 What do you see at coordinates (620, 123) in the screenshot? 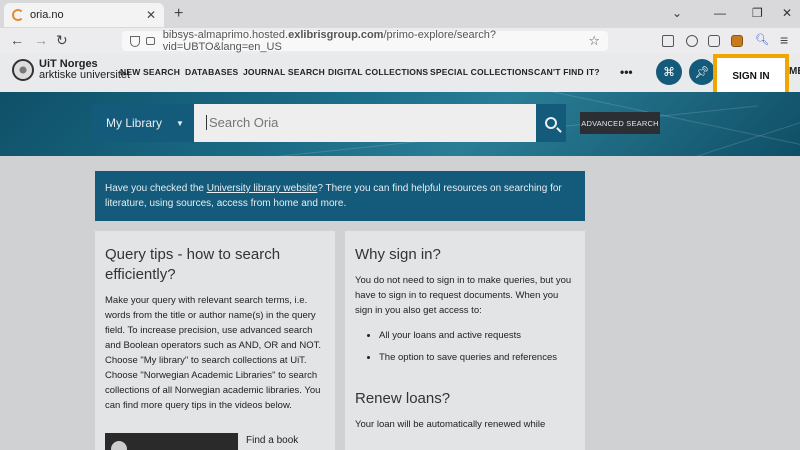
I see `advanced-search-button: ADVANCED SEARCH` at bounding box center [620, 123].